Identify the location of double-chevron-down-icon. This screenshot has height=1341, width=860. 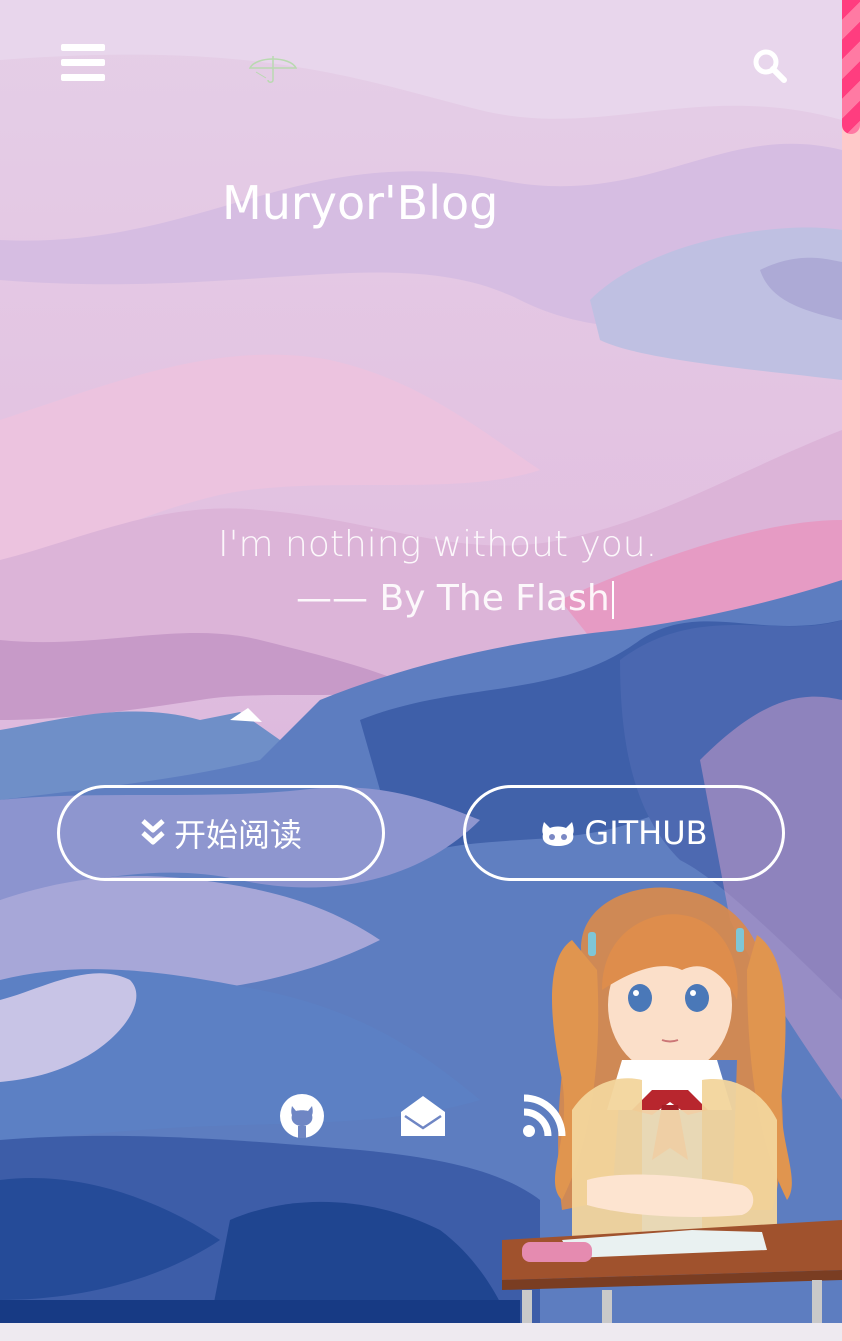
(153, 833).